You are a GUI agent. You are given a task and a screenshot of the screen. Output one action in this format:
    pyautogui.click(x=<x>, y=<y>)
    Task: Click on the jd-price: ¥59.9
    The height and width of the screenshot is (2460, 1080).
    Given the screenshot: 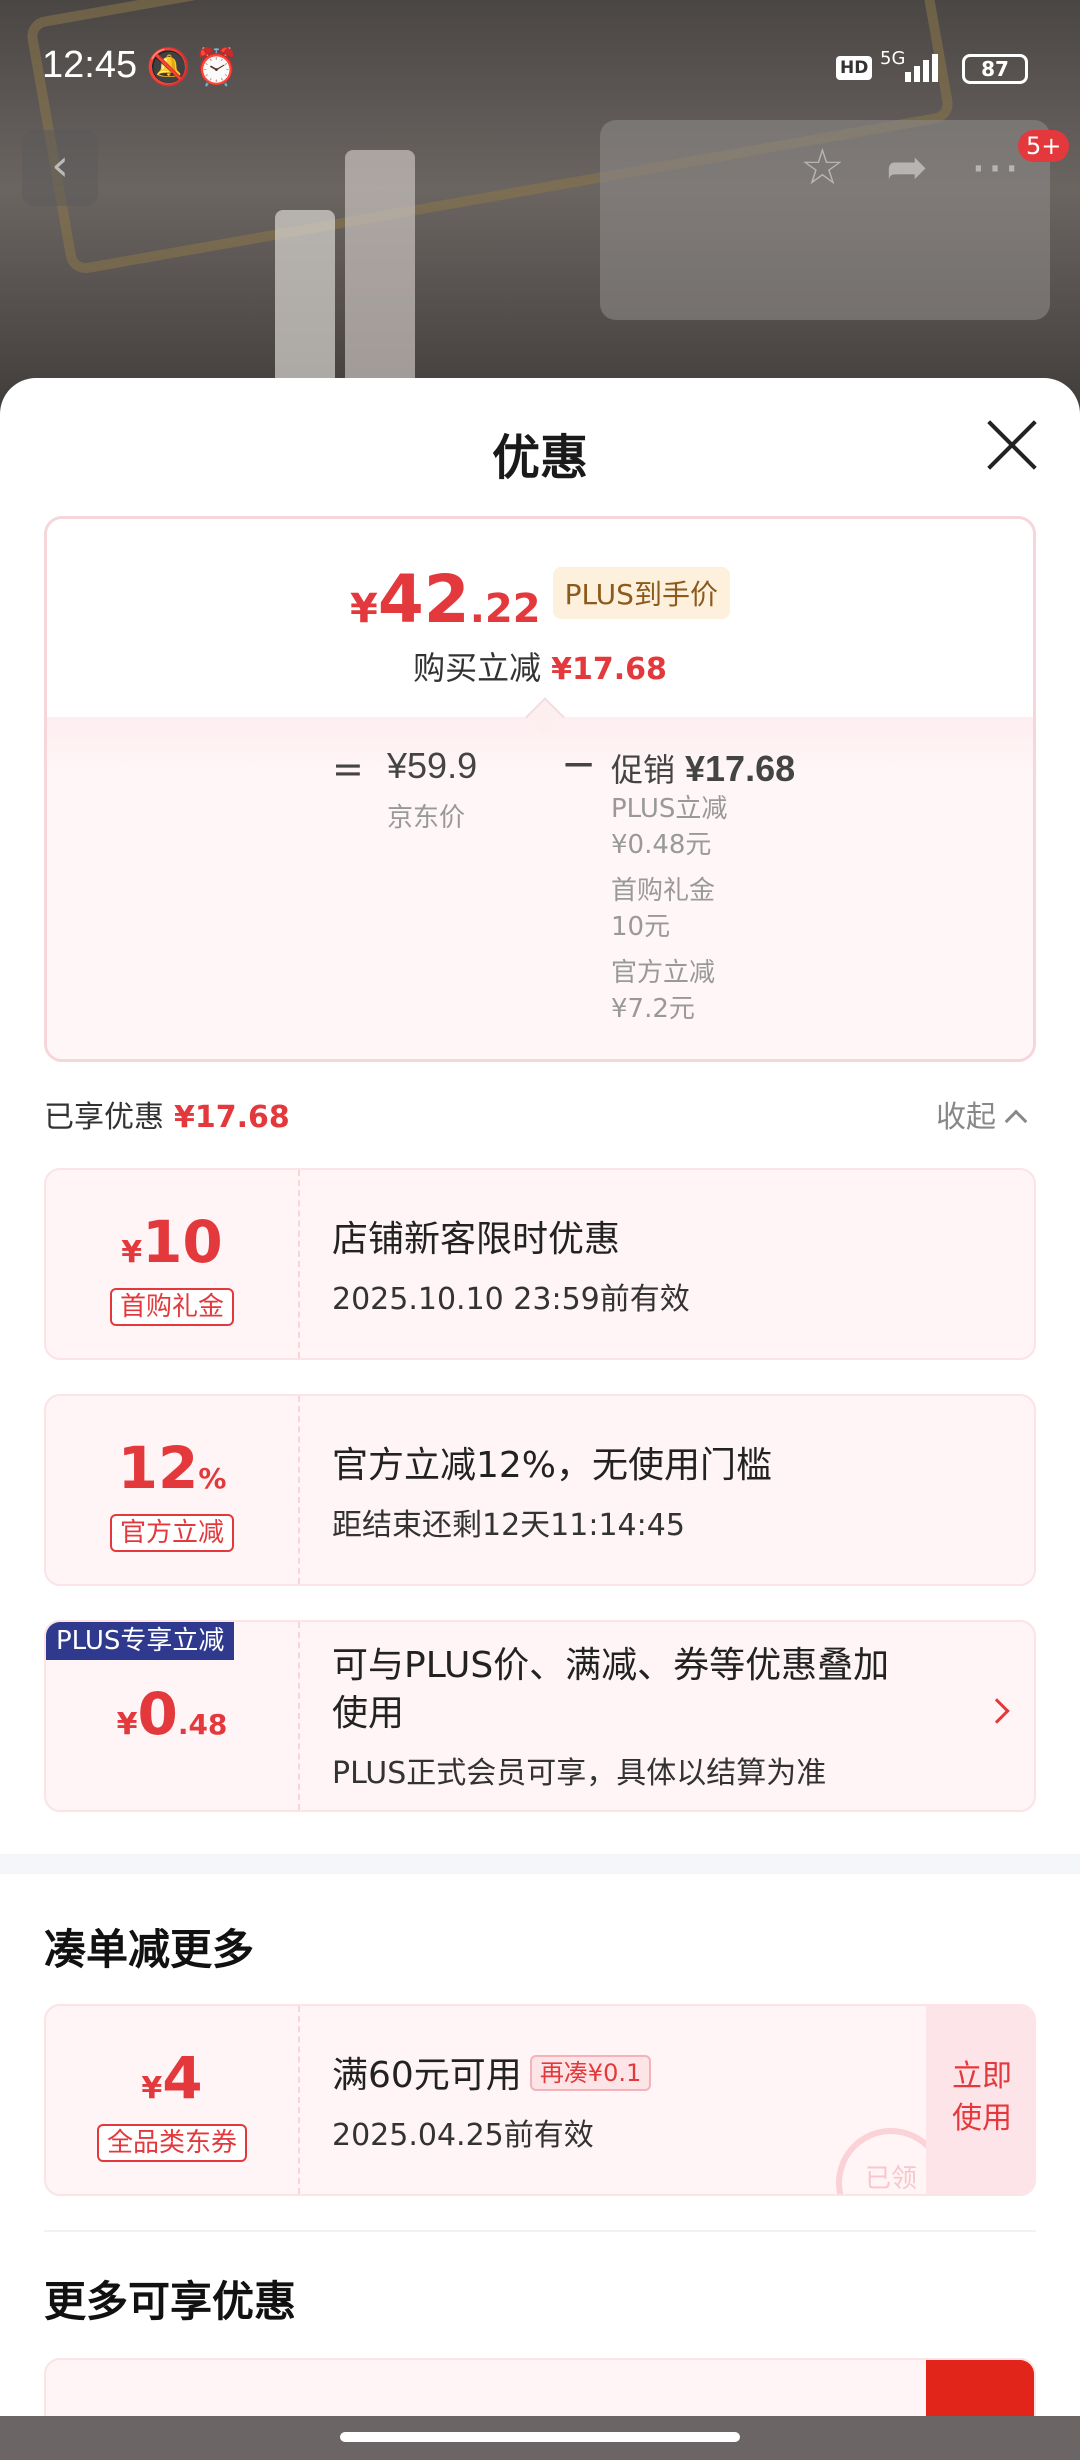 What is the action you would take?
    pyautogui.click(x=432, y=765)
    